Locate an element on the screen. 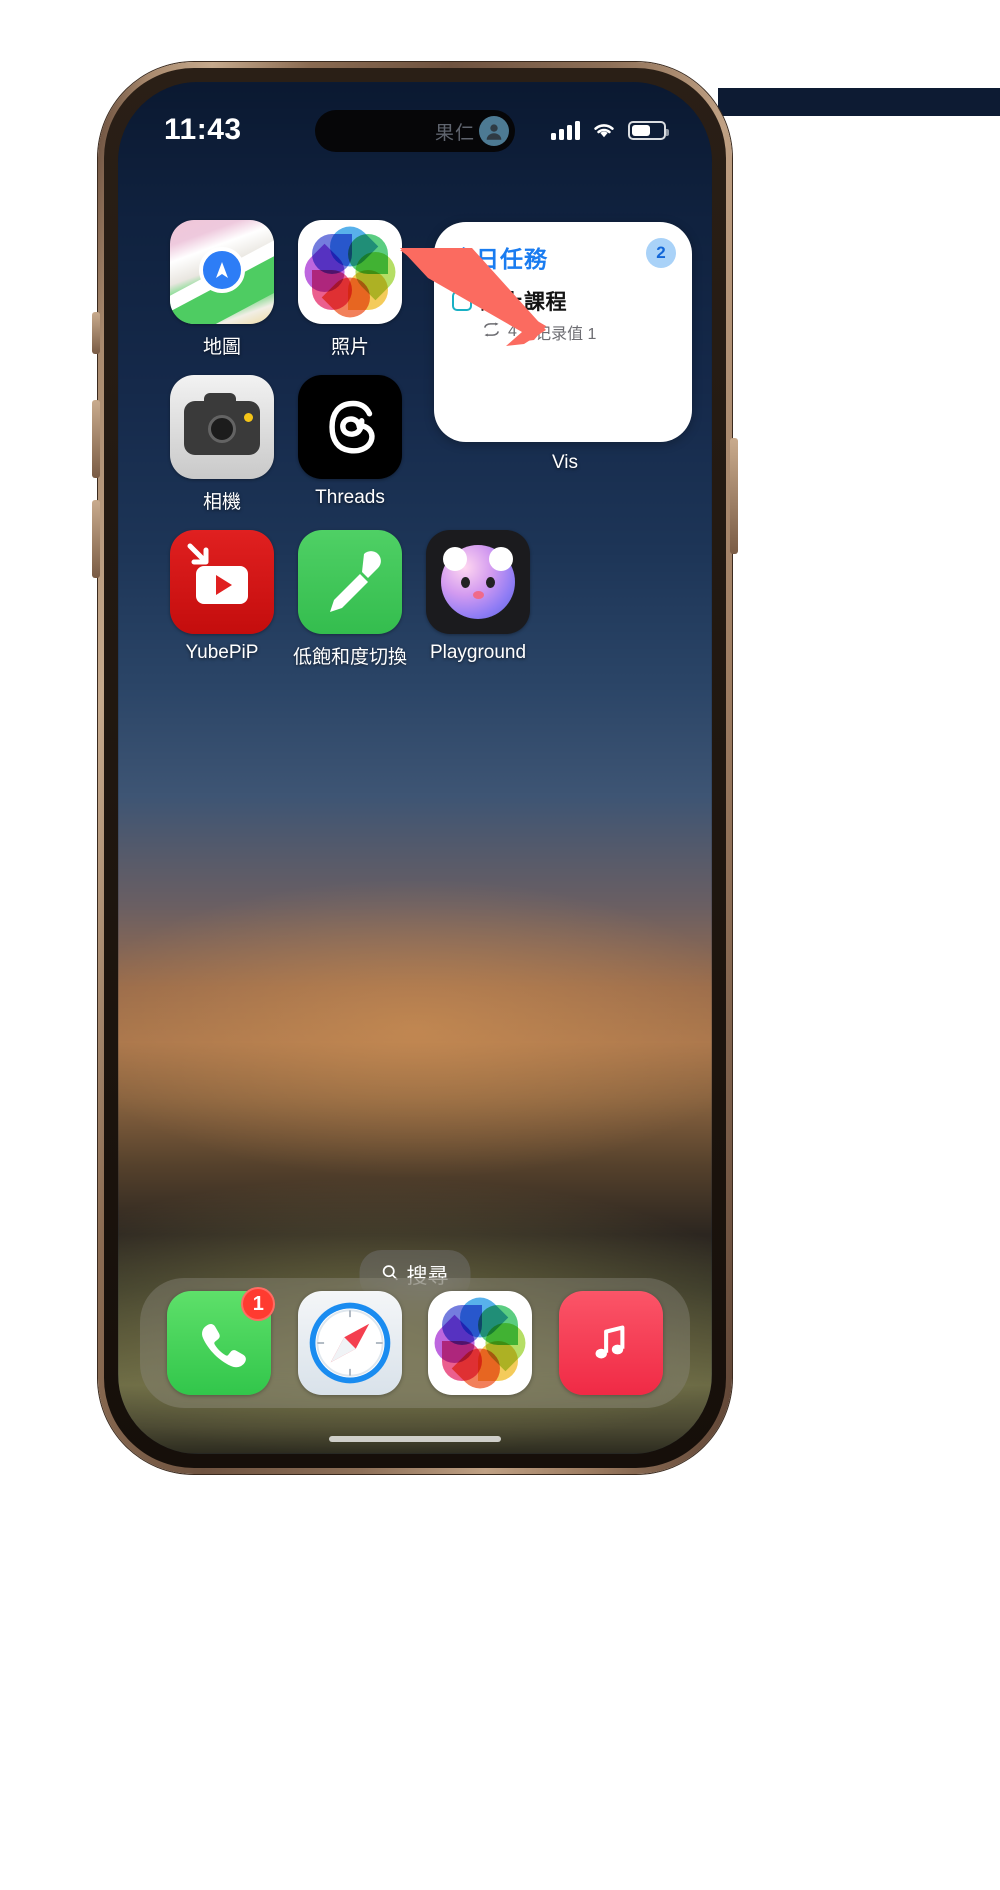  app-cell-yubepip: YubePiP is located at coordinates (222, 599).